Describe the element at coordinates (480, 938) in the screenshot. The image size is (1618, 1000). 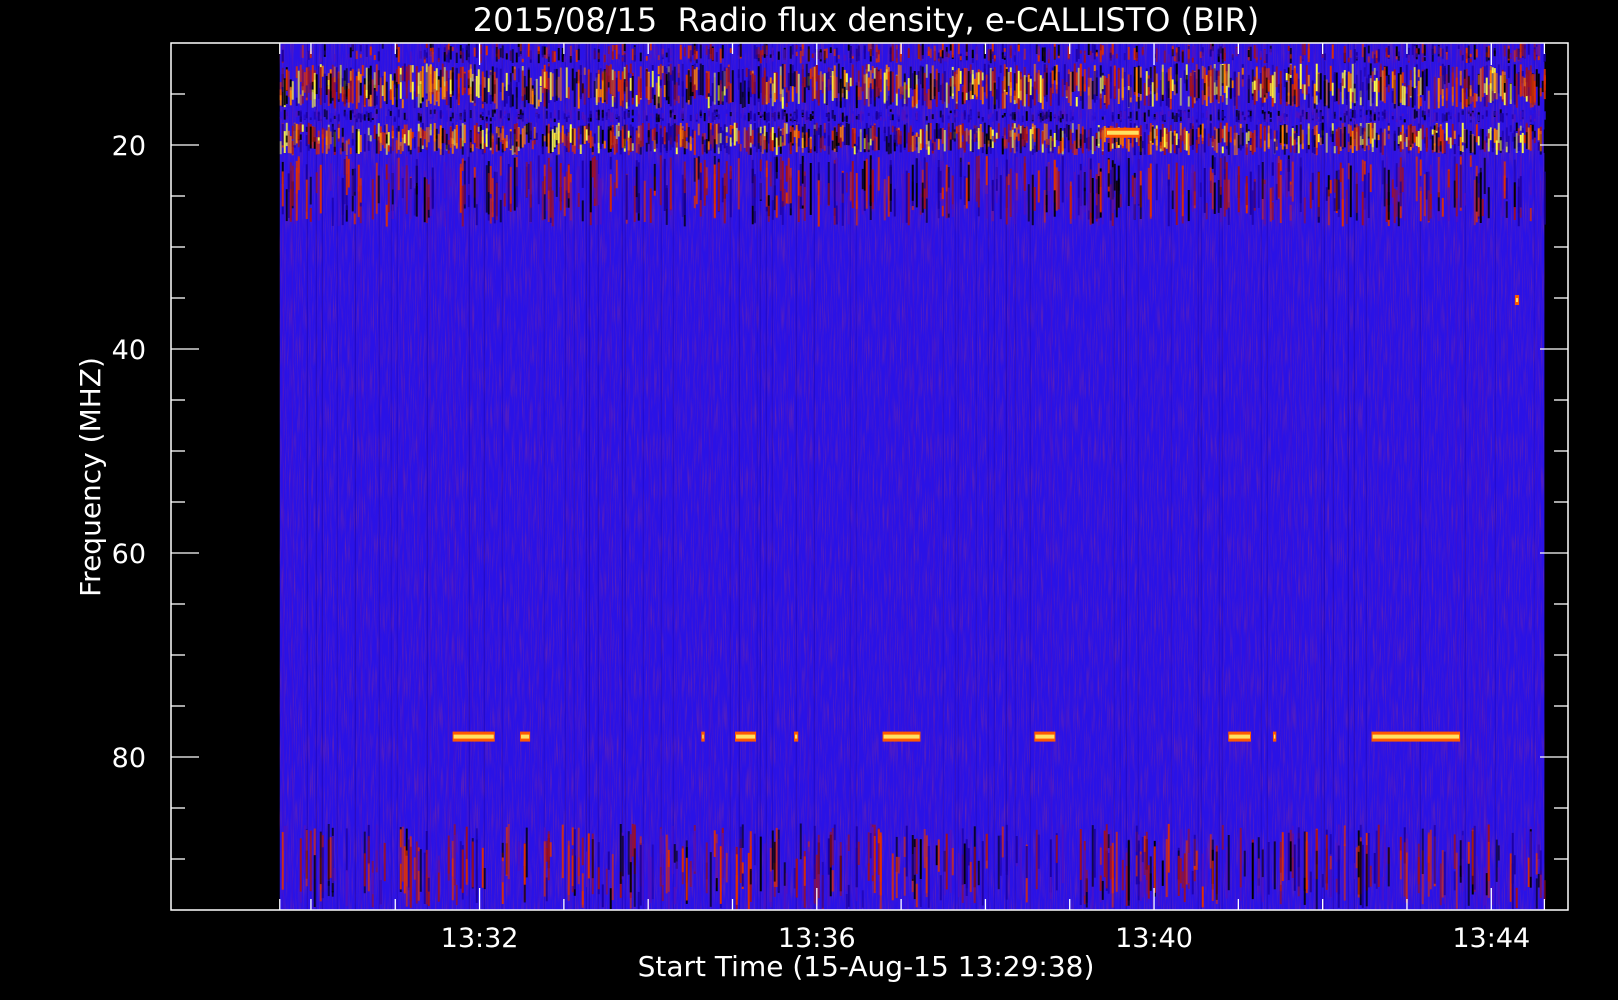
I see `x-tick-label: 13:32` at that location.